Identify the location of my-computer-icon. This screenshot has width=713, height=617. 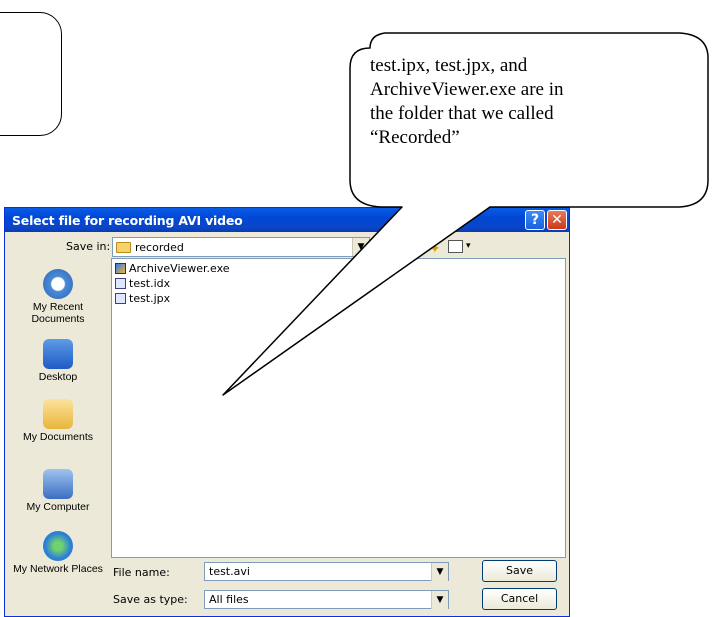
(58, 484).